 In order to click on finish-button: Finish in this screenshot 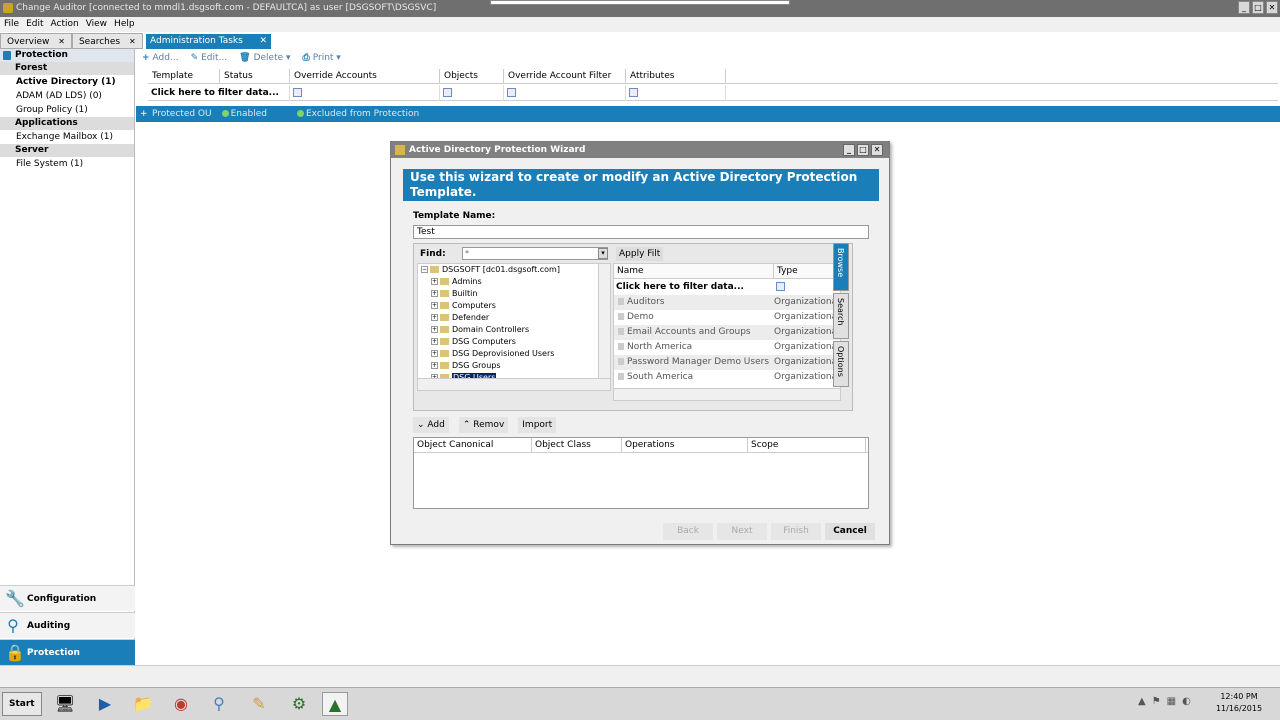, I will do `click(796, 531)`.